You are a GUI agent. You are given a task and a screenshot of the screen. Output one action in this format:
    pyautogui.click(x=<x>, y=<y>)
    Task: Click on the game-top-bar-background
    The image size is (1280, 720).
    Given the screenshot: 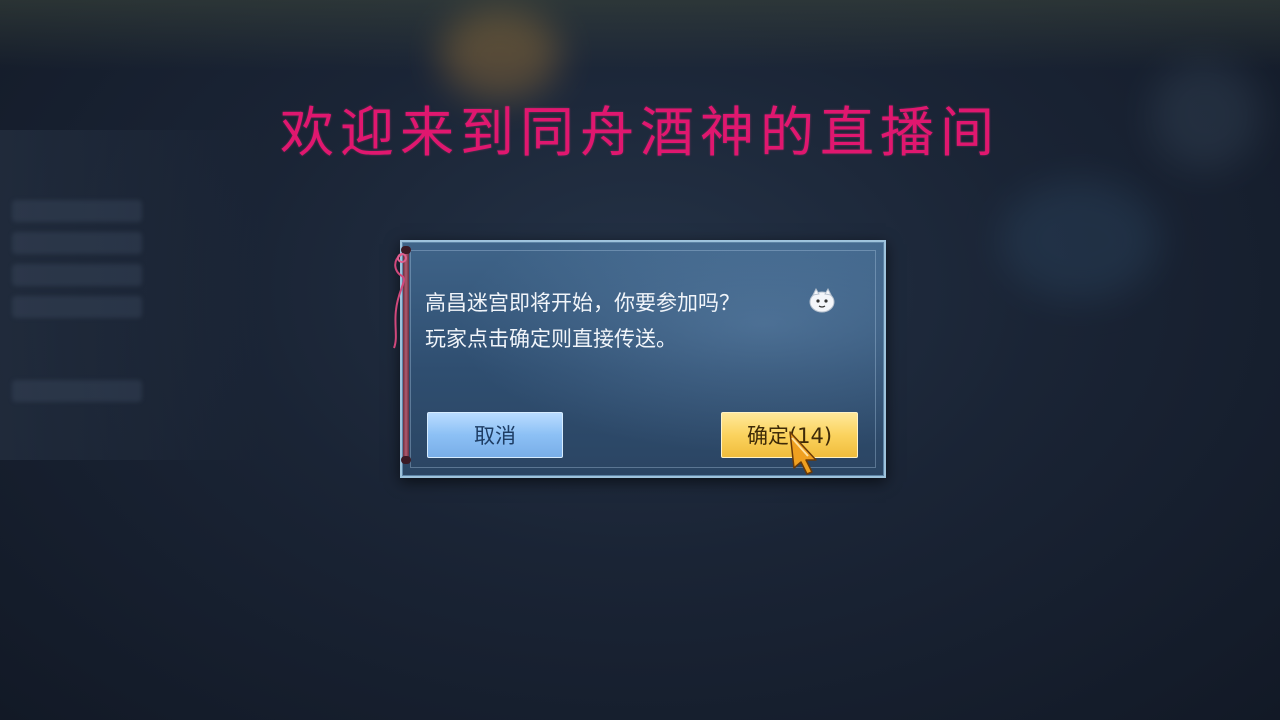 What is the action you would take?
    pyautogui.click(x=640, y=35)
    